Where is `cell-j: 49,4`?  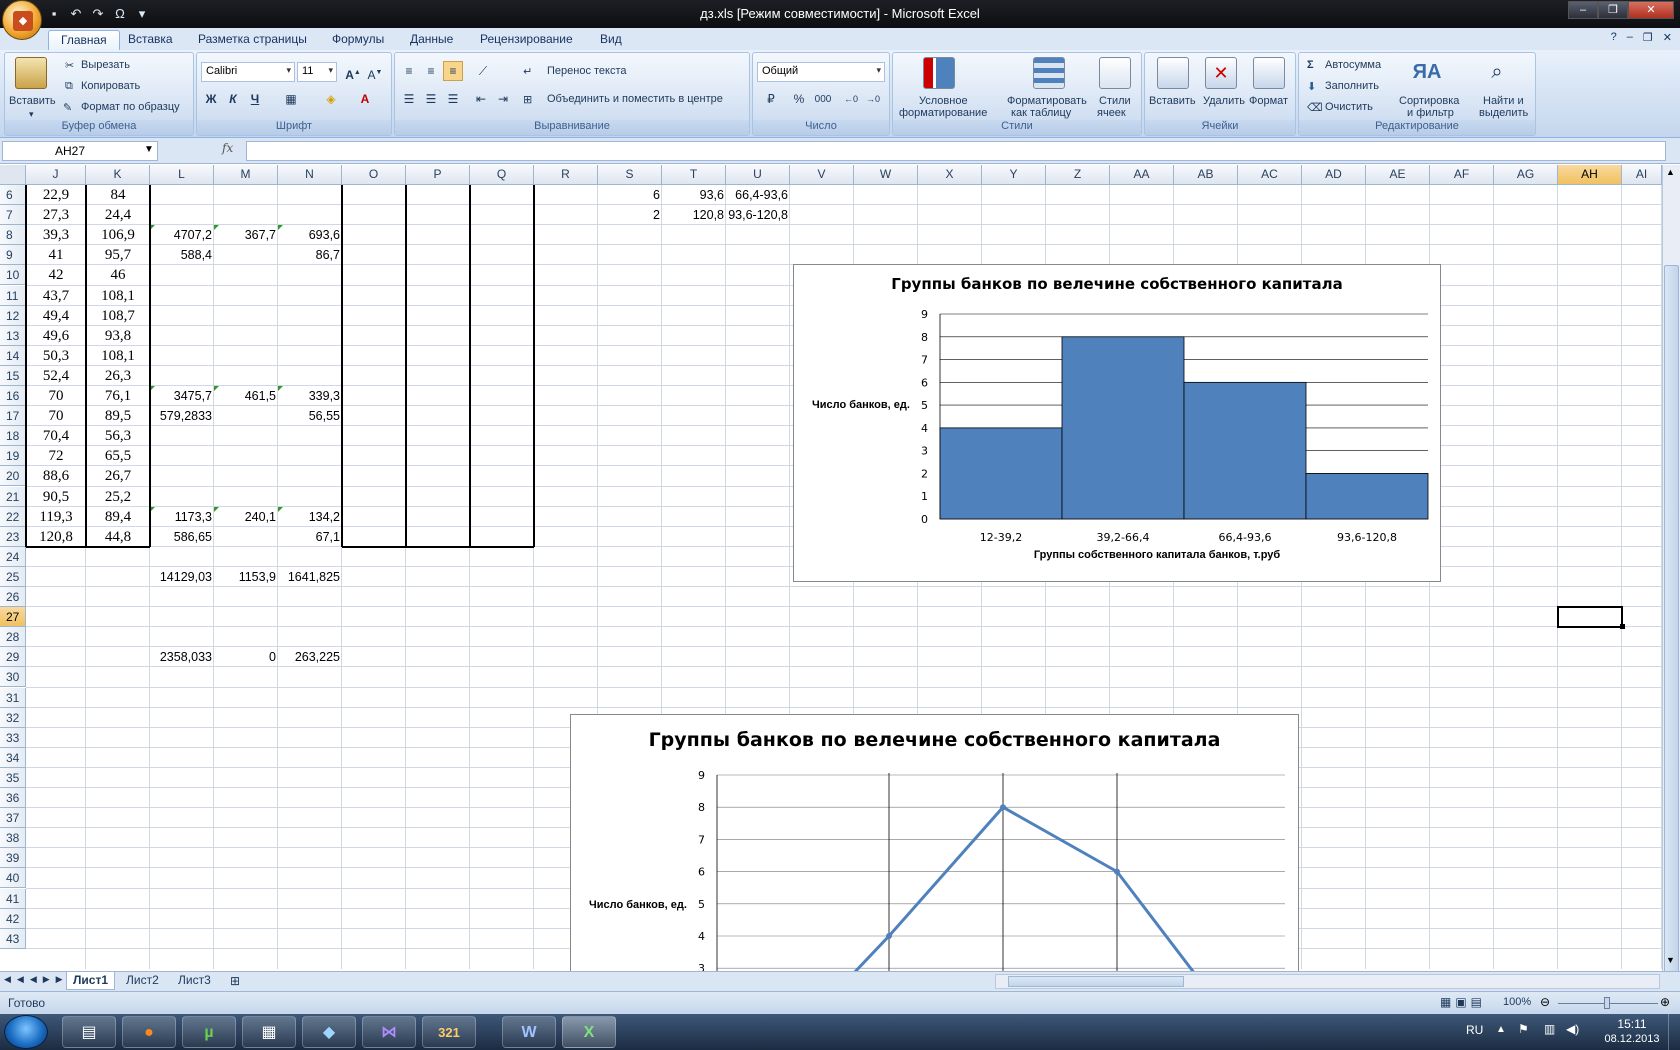 cell-j: 49,4 is located at coordinates (56, 316).